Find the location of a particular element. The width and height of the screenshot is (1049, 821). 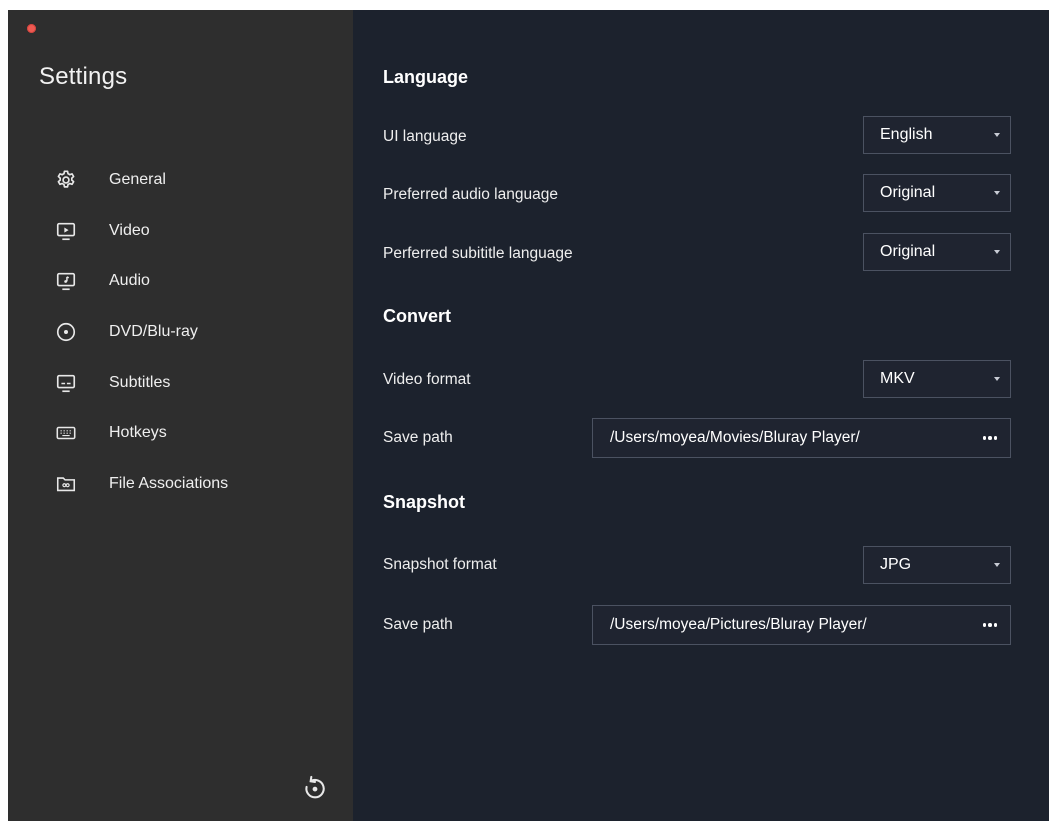

select-value: English is located at coordinates (906, 134).